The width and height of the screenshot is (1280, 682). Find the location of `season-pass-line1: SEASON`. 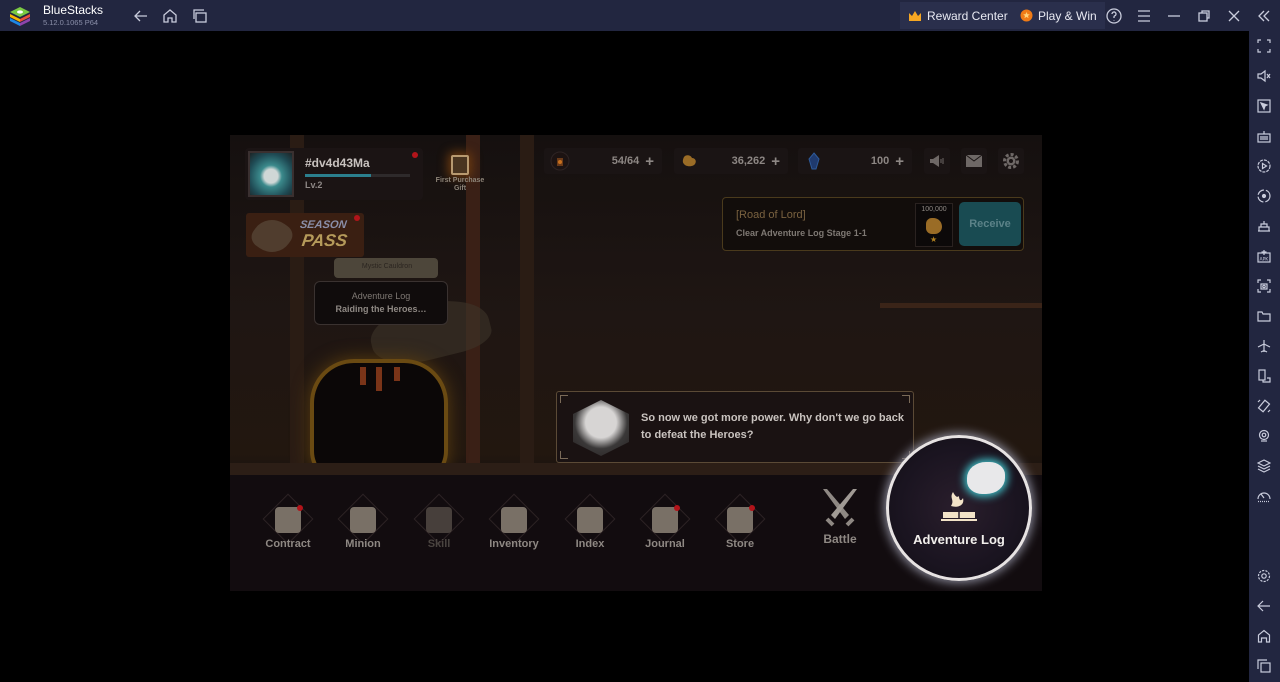

season-pass-line1: SEASON is located at coordinates (323, 225).